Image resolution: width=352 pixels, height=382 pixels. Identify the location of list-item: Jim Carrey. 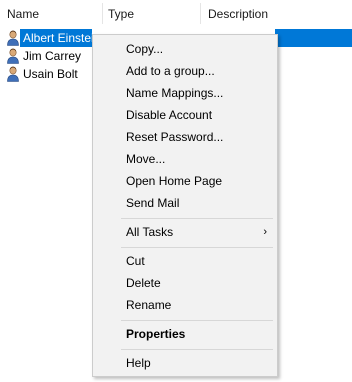
(46, 56).